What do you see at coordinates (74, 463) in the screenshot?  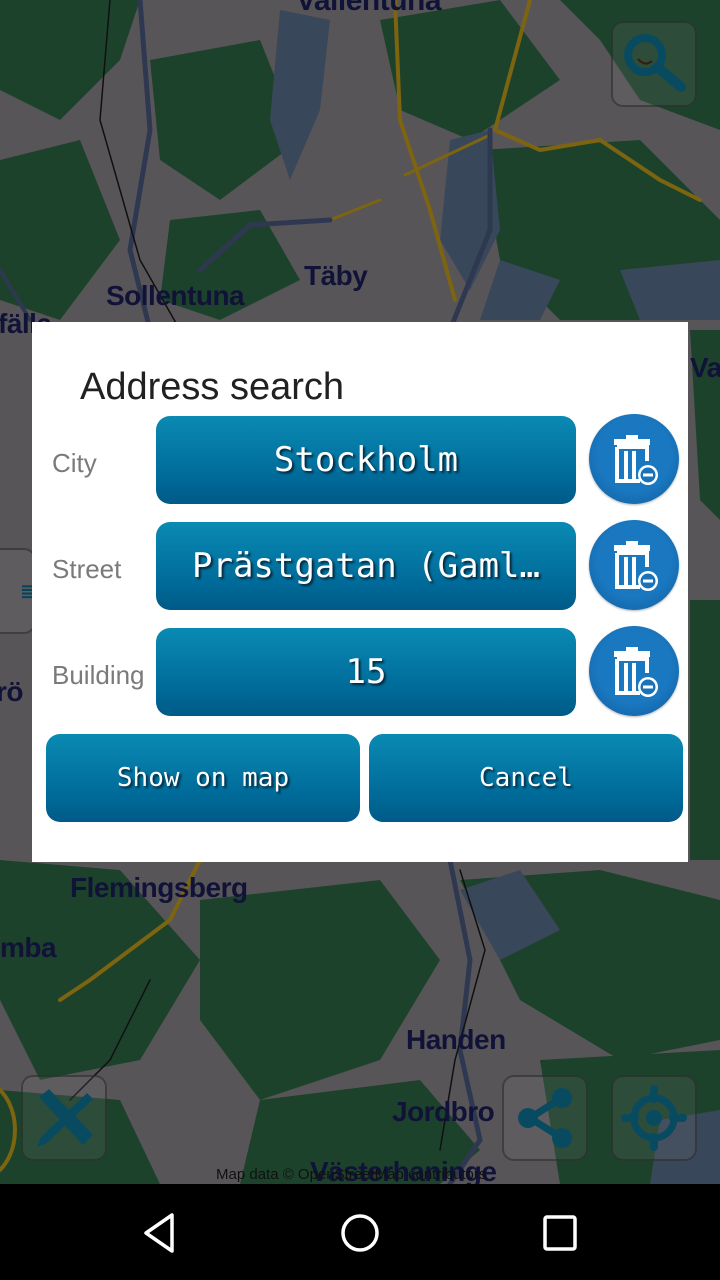 I see `city-label: City` at bounding box center [74, 463].